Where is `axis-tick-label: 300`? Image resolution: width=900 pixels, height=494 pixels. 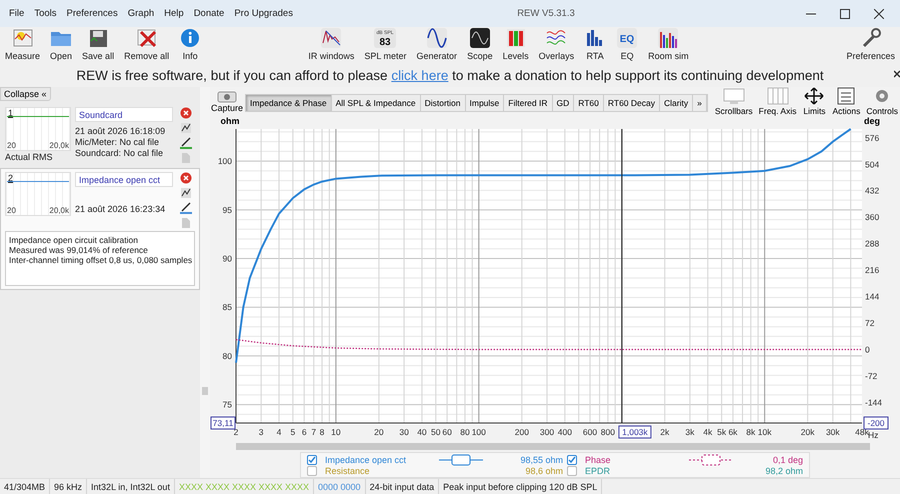
axis-tick-label: 300 is located at coordinates (547, 432).